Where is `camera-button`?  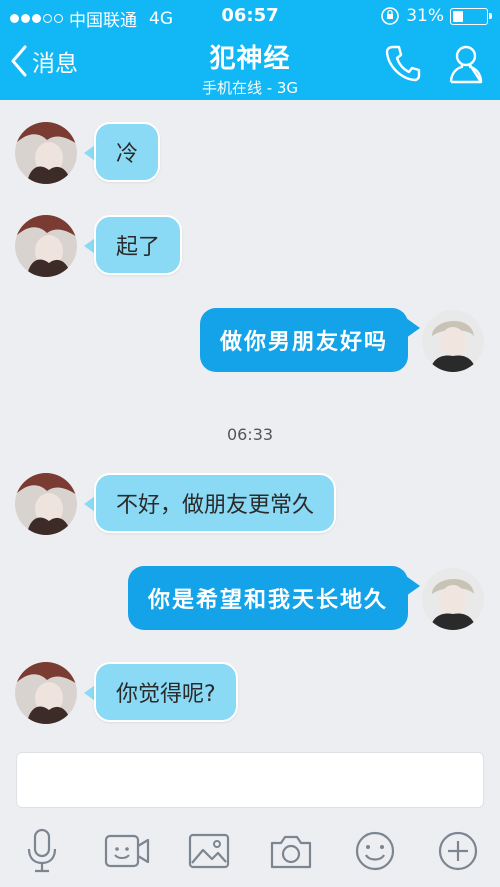
camera-button is located at coordinates (291, 851).